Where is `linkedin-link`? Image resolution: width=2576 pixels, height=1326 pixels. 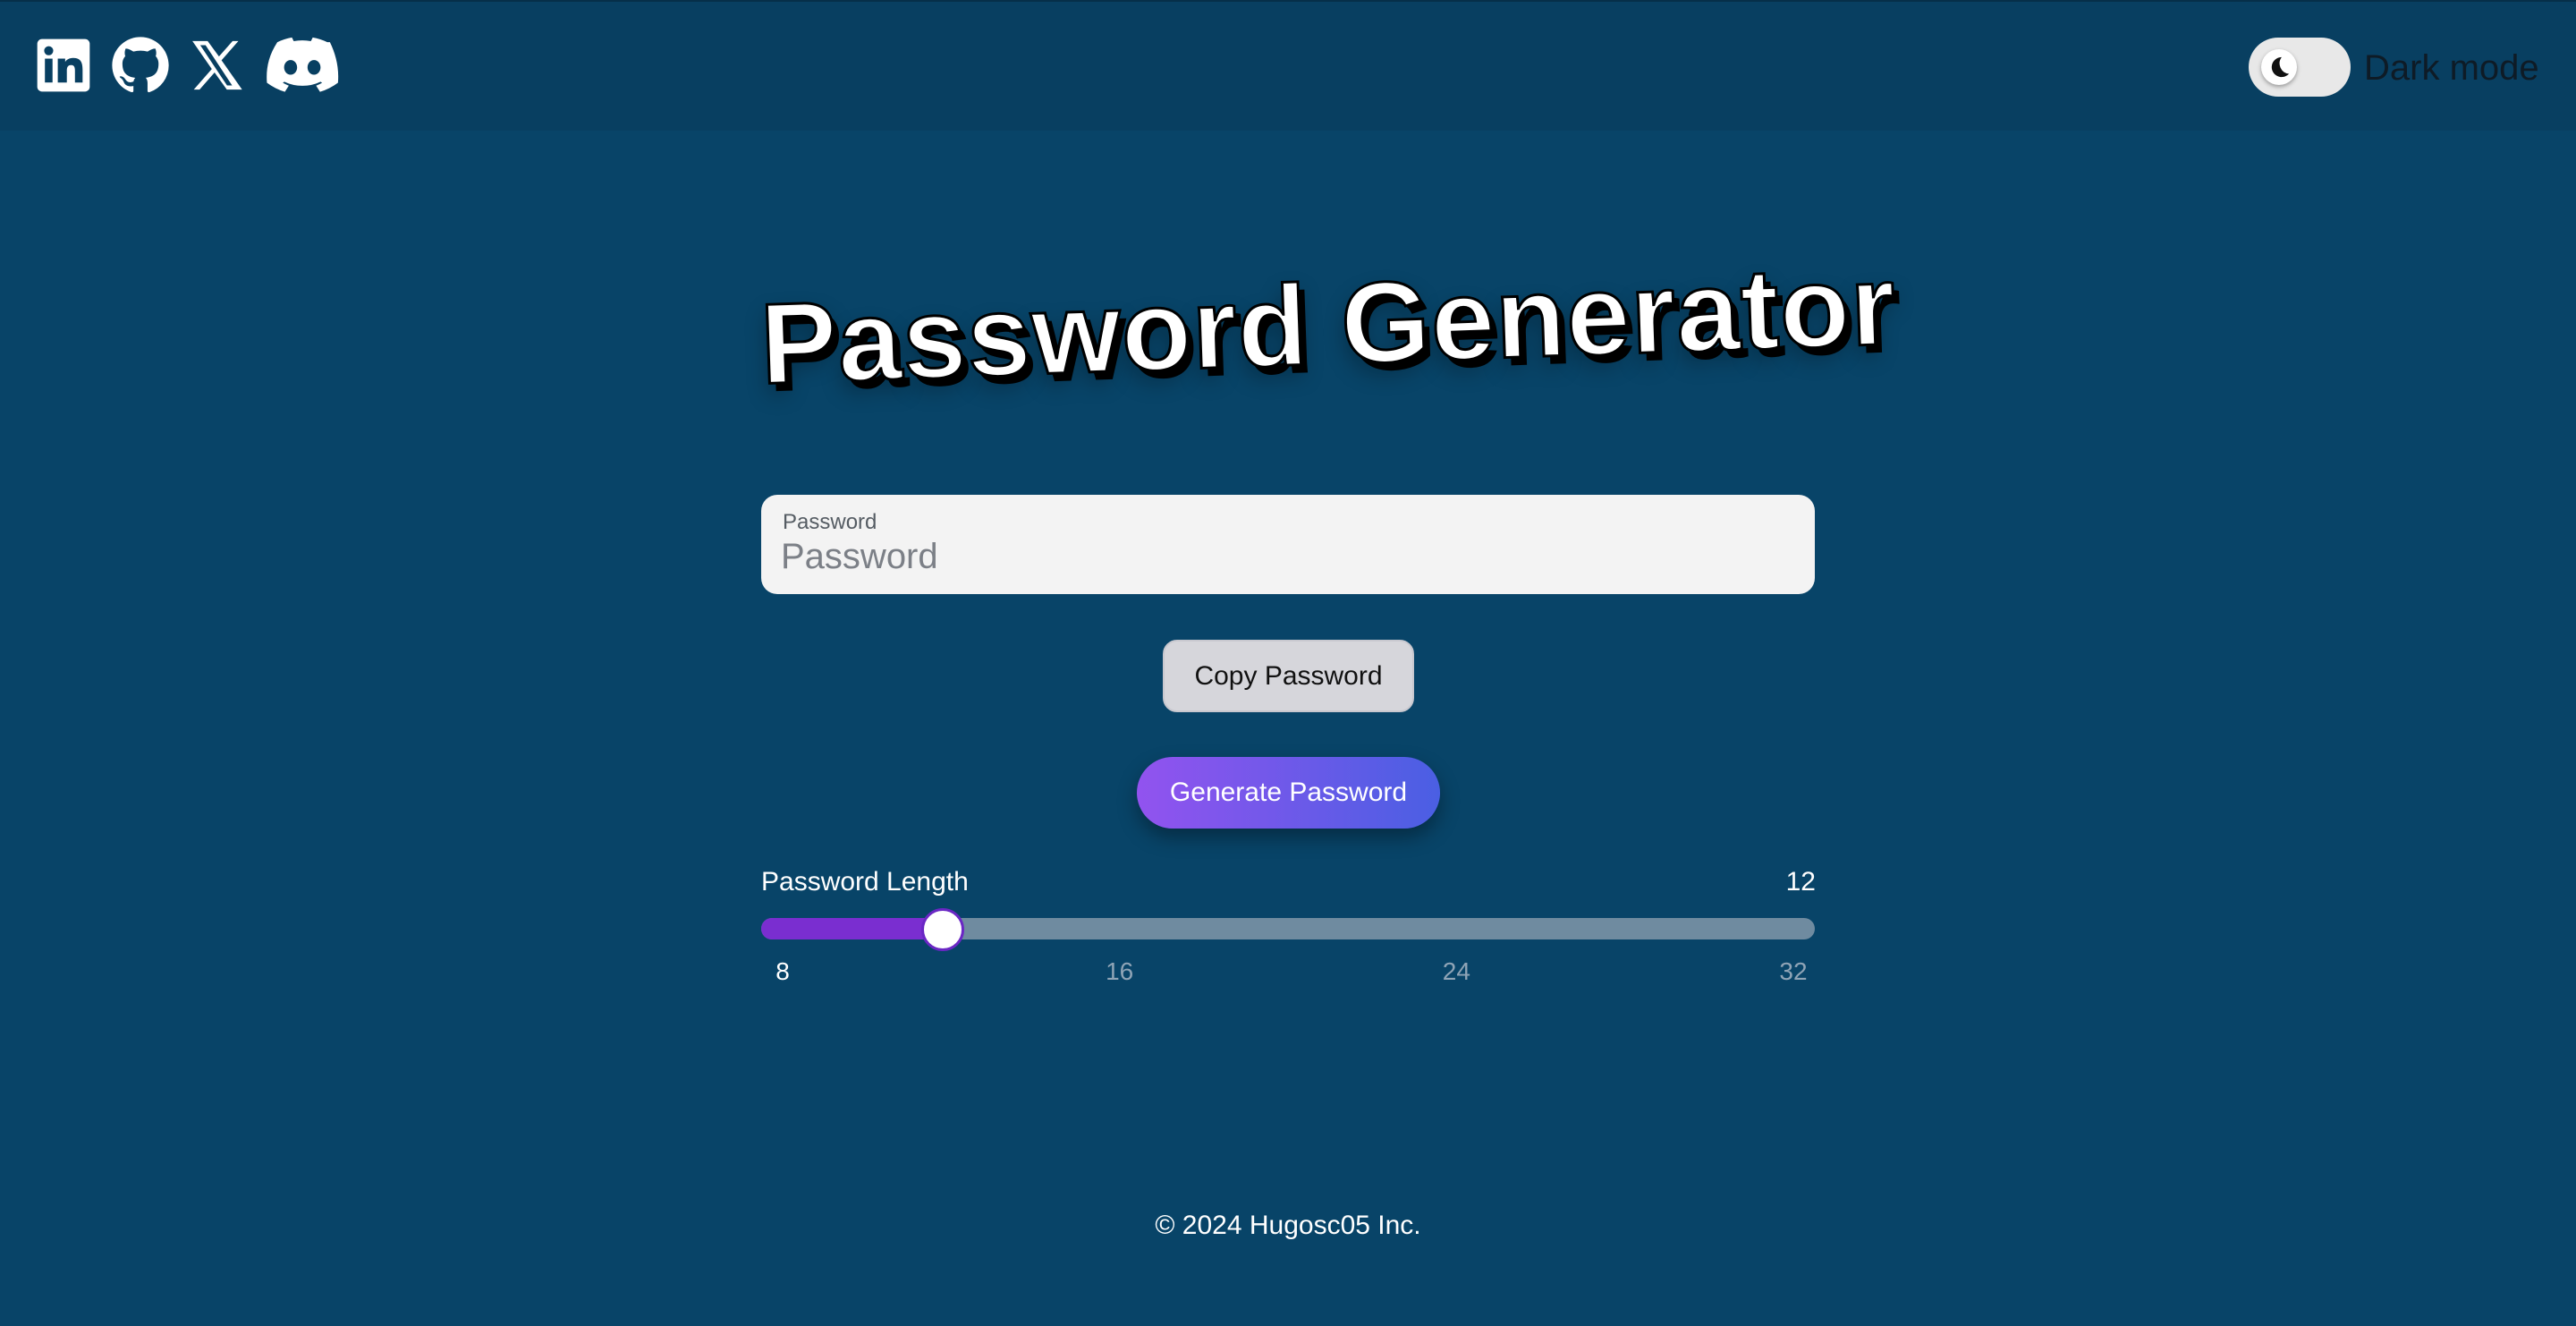 linkedin-link is located at coordinates (63, 65).